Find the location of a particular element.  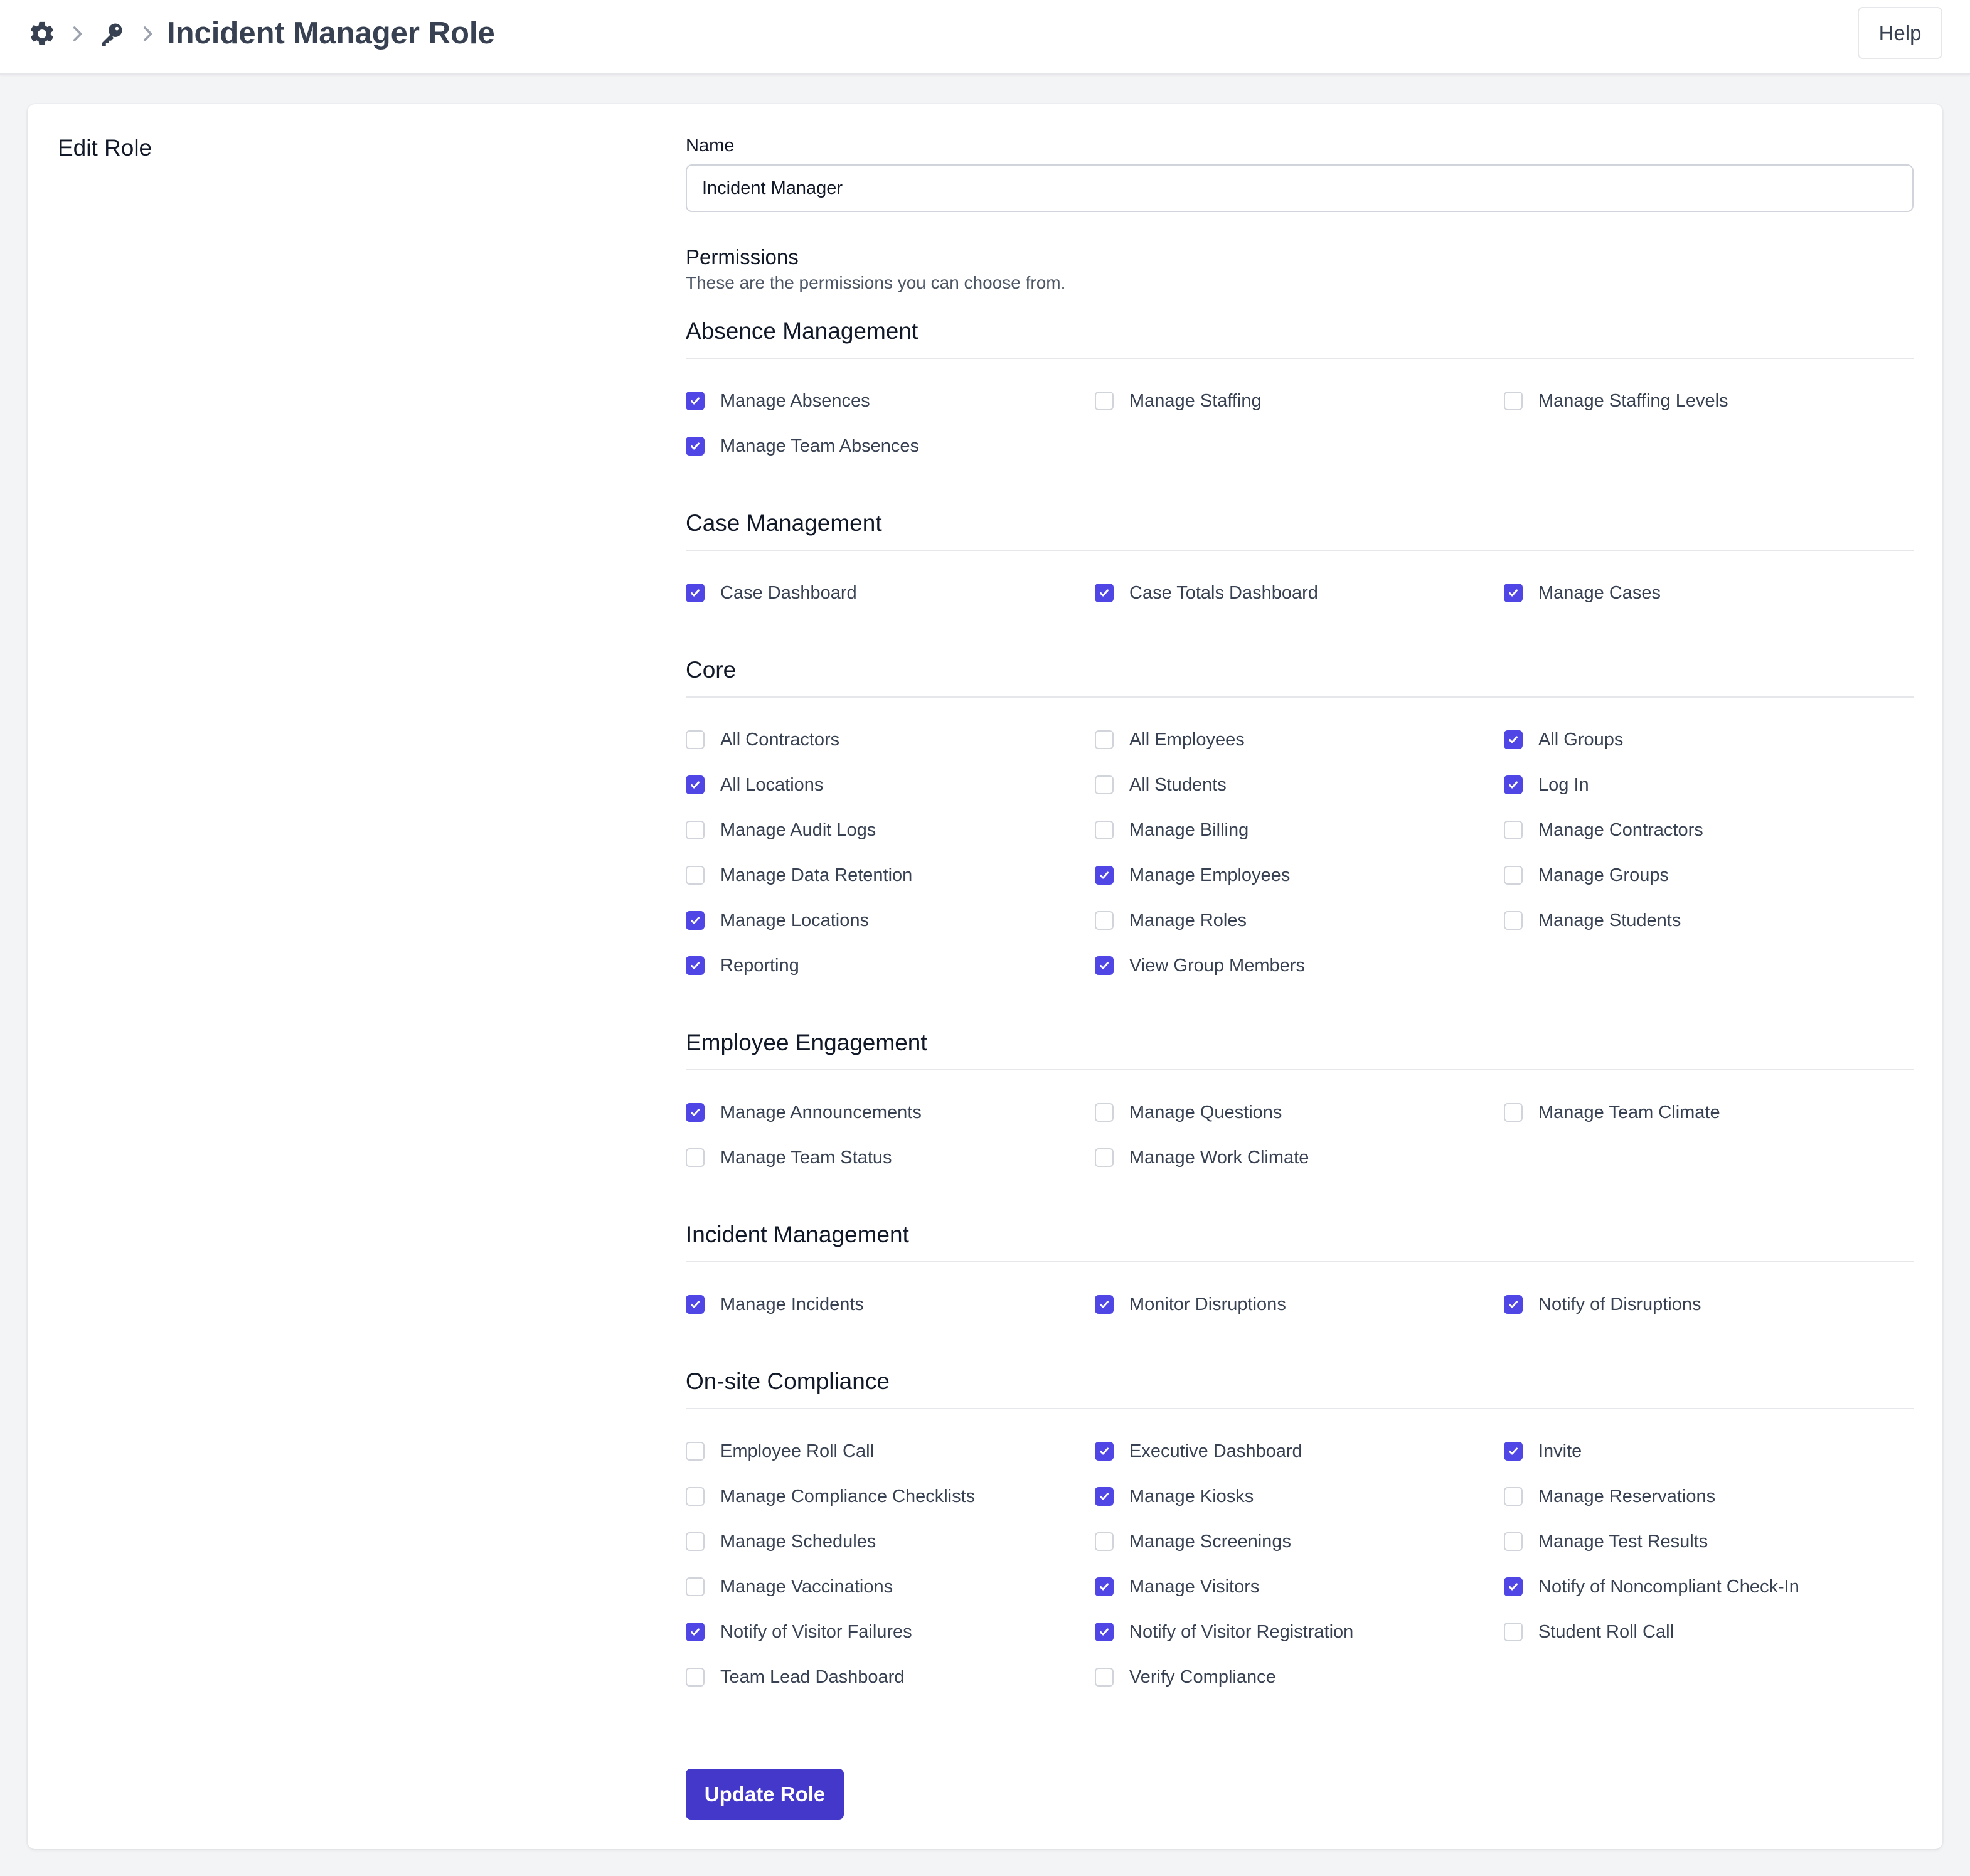

help-button: Help is located at coordinates (1900, 33).